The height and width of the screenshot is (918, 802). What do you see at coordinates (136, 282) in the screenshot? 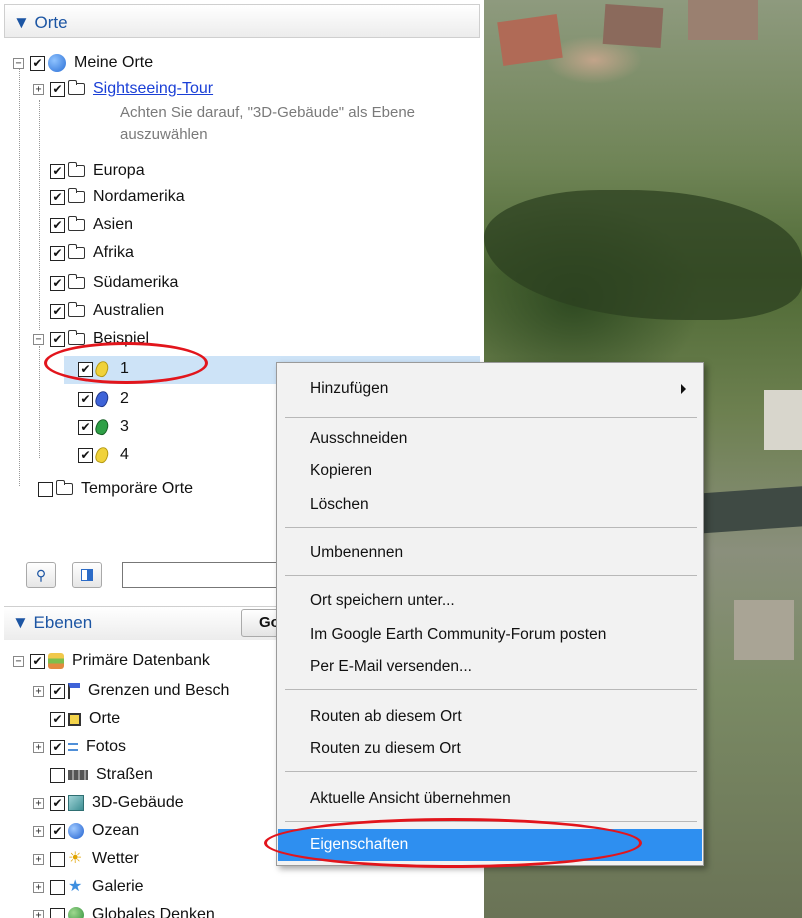
I see `tree-label: Südamerika` at bounding box center [136, 282].